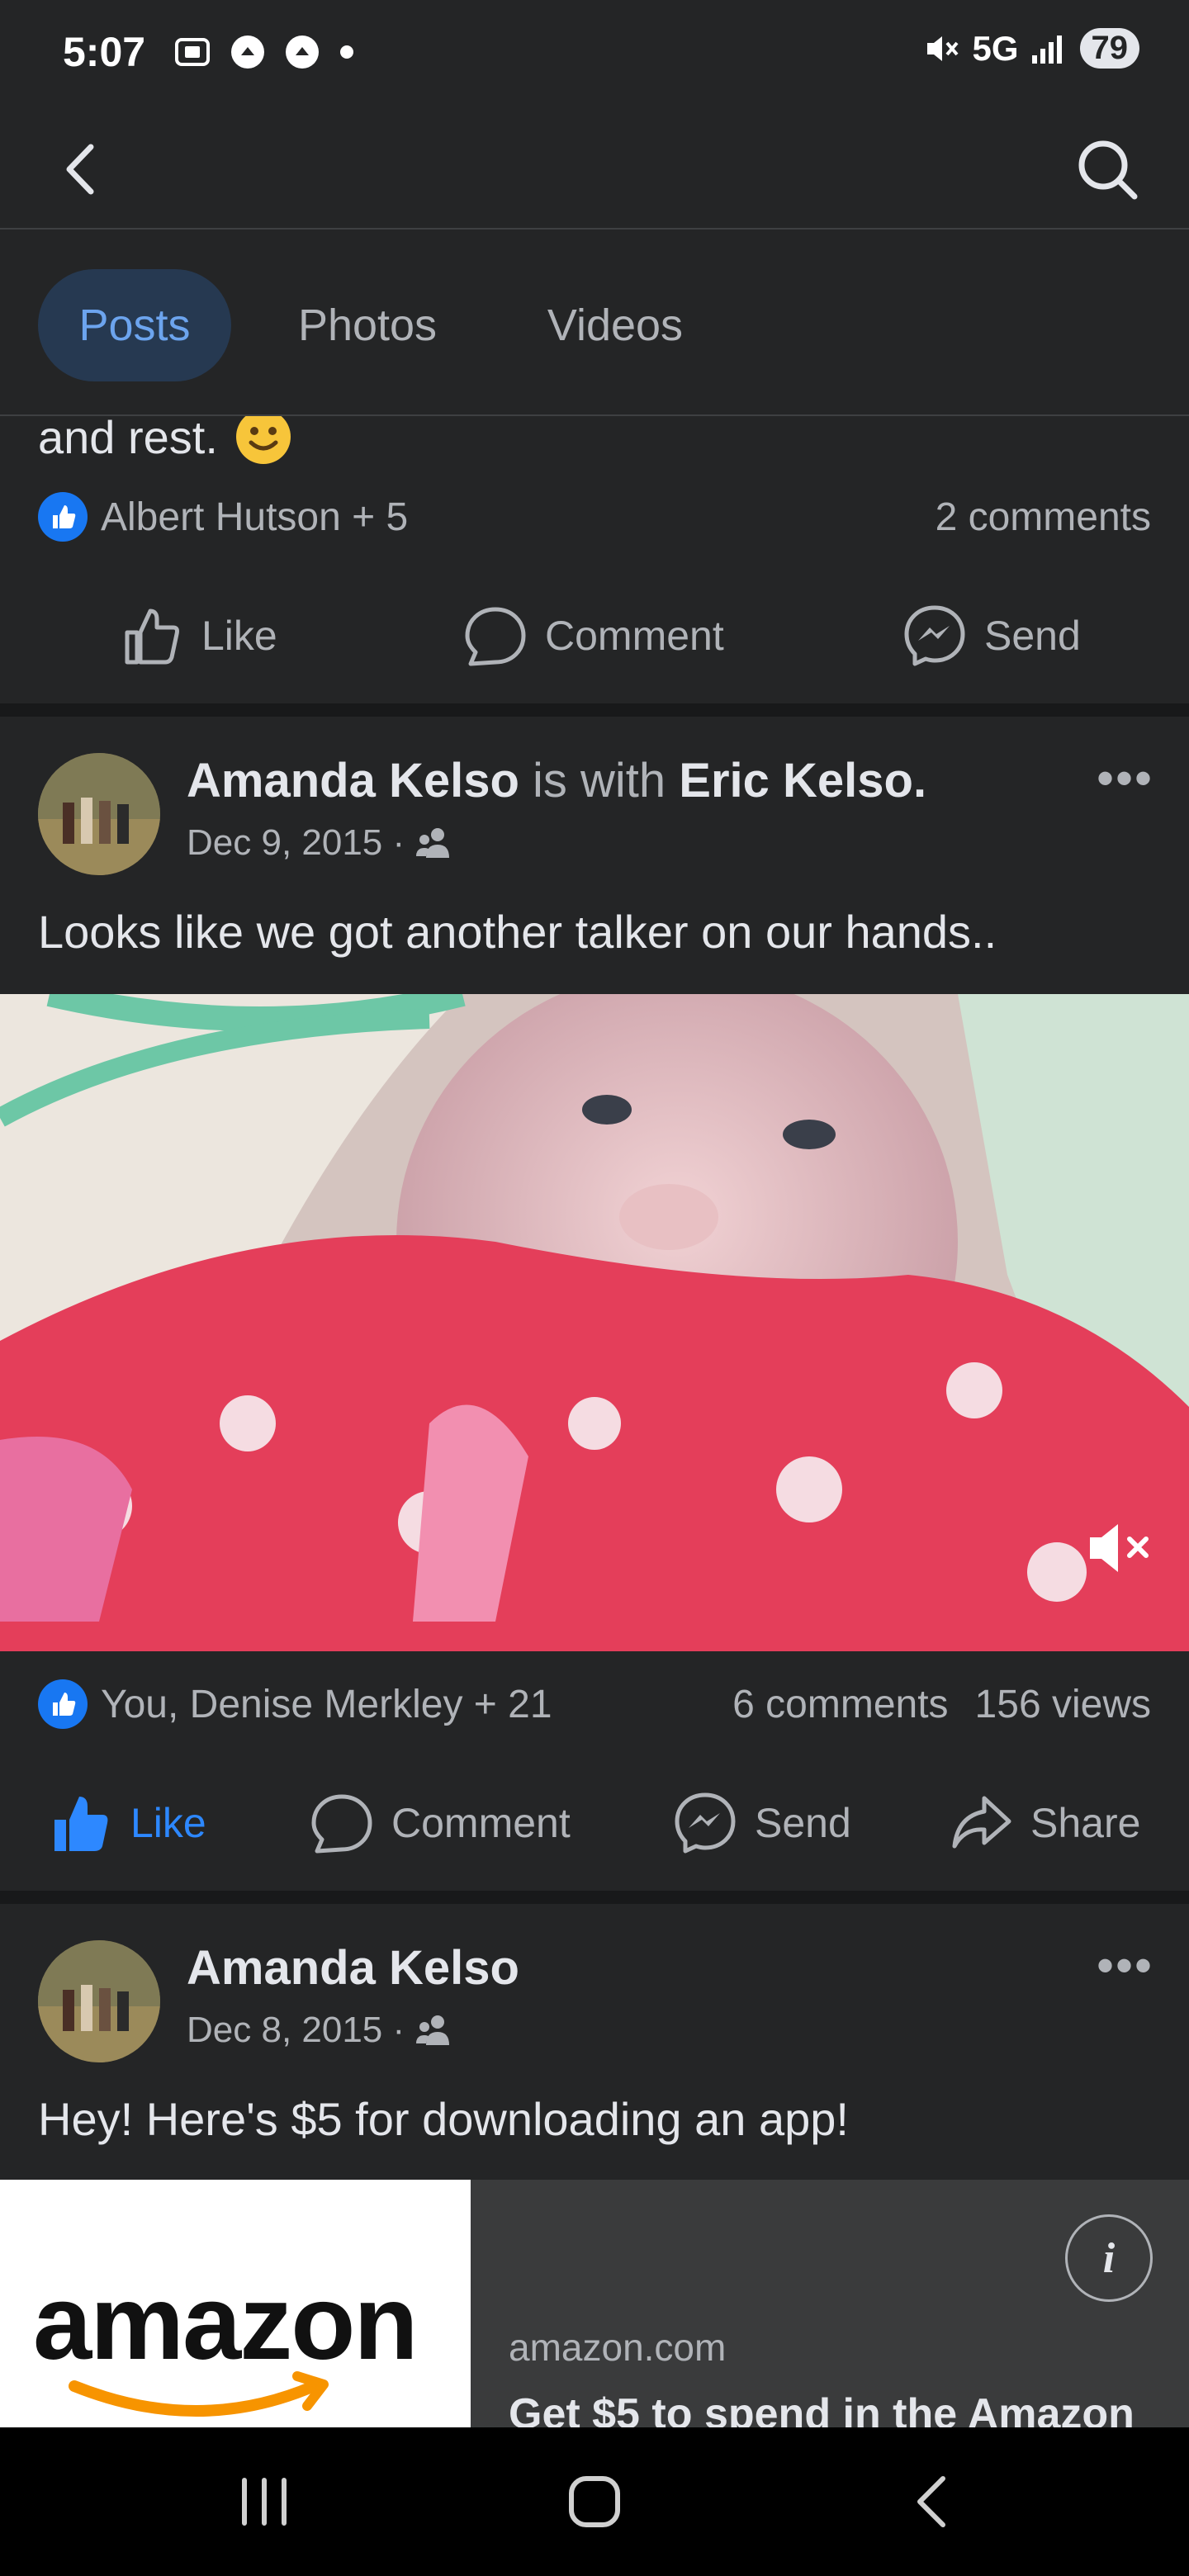  What do you see at coordinates (1030, 48) in the screenshot?
I see `status-right: 5G 79` at bounding box center [1030, 48].